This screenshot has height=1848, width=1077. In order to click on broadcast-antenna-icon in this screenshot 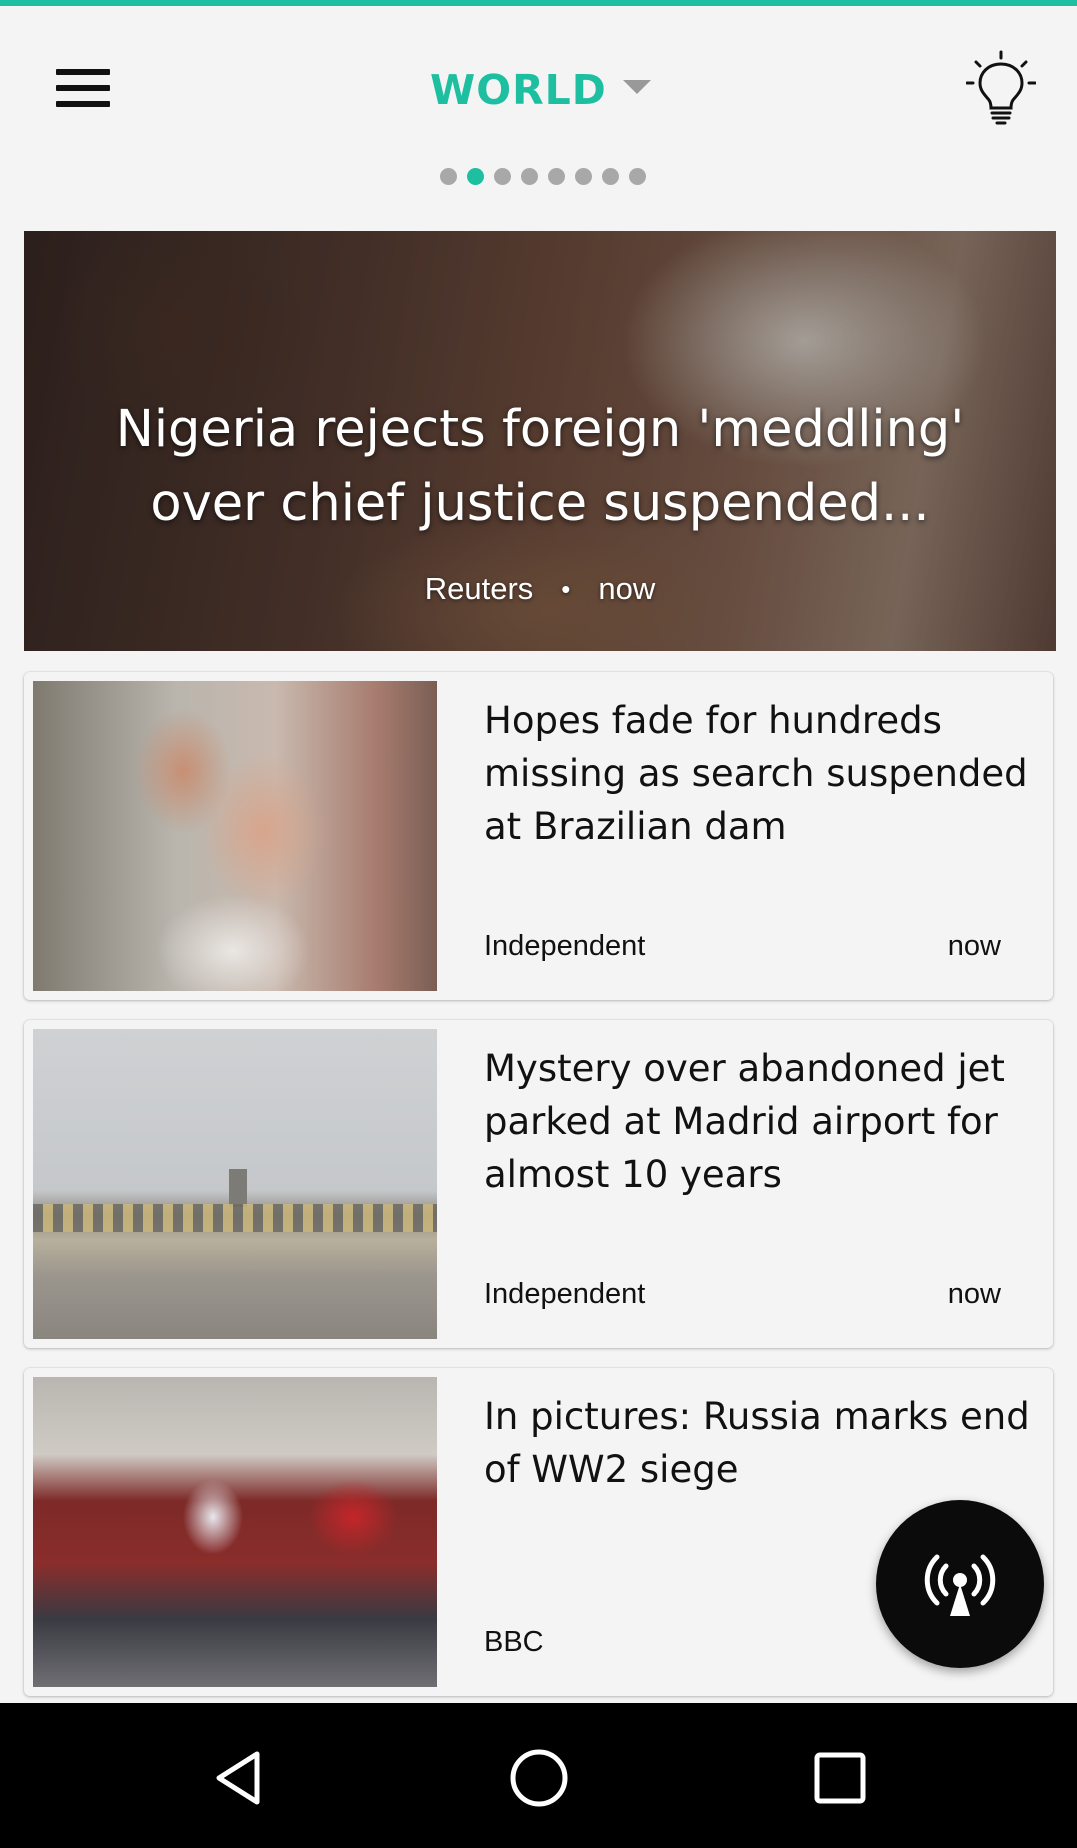, I will do `click(960, 1585)`.